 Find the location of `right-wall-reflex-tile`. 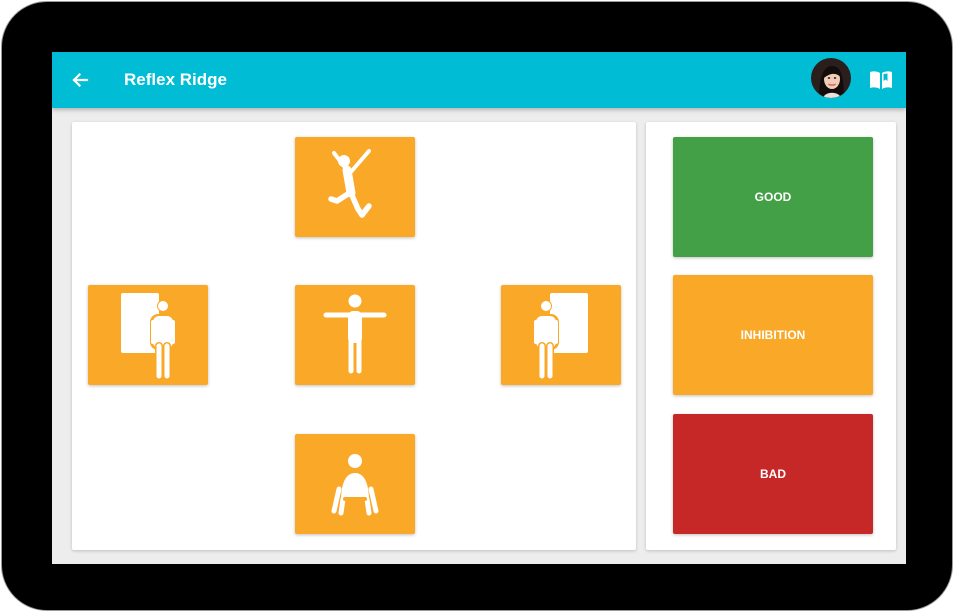

right-wall-reflex-tile is located at coordinates (561, 335).